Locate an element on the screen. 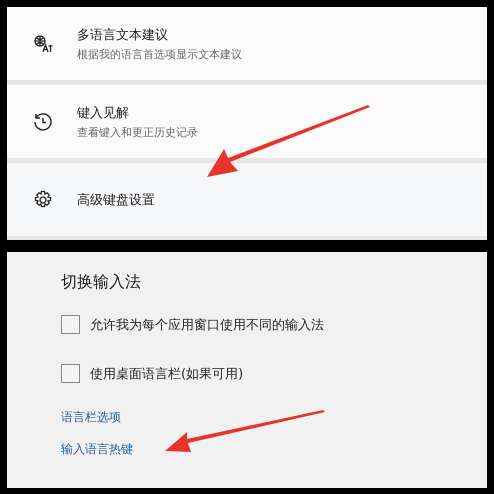  item-title: 多语言文本建议 is located at coordinates (123, 35).